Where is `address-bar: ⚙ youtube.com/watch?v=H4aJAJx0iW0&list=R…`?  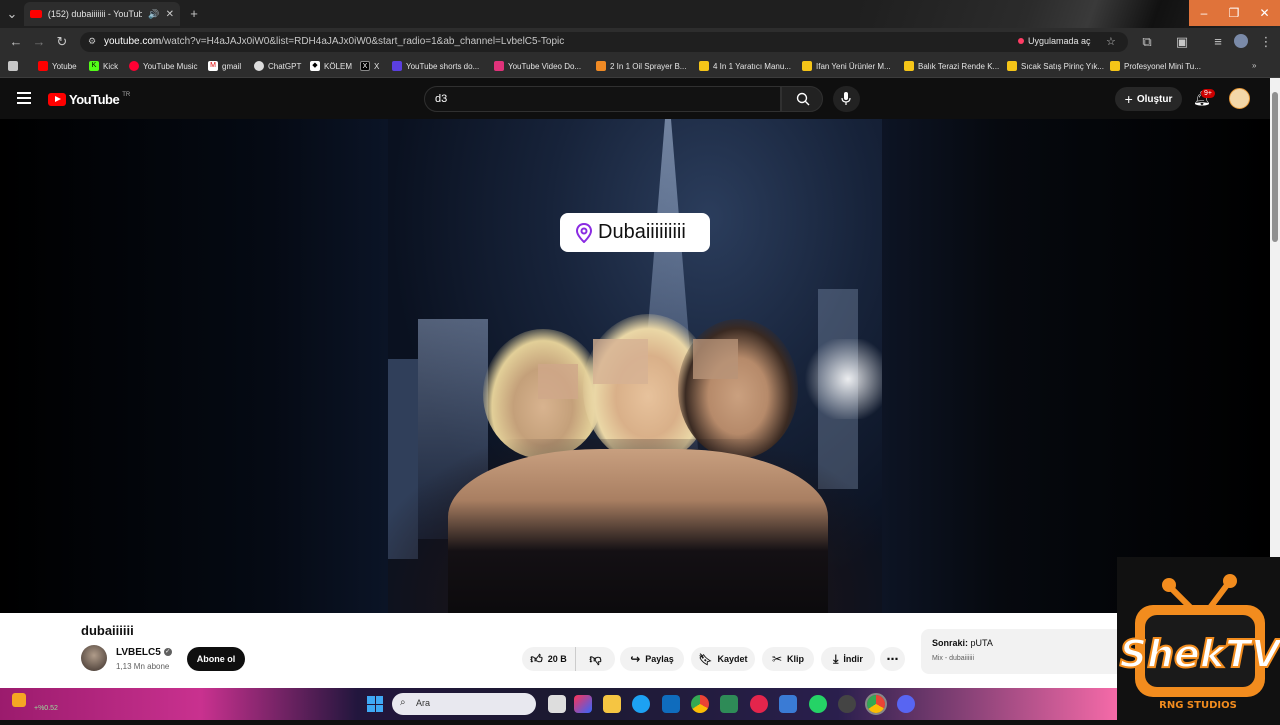
address-bar: ⚙ youtube.com/watch?v=H4aJAJx0iW0&list=R… is located at coordinates (604, 42).